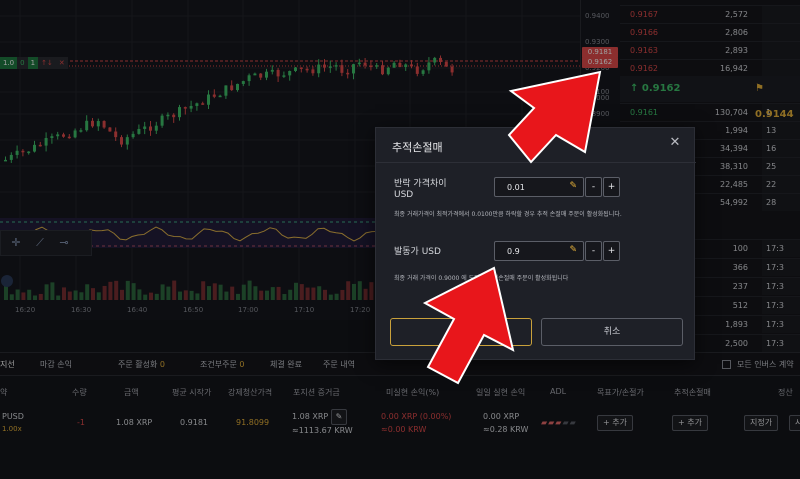 The image size is (800, 479). Describe the element at coordinates (420, 190) in the screenshot. I see `retrace-label: 반락 가격차이 USD` at that location.